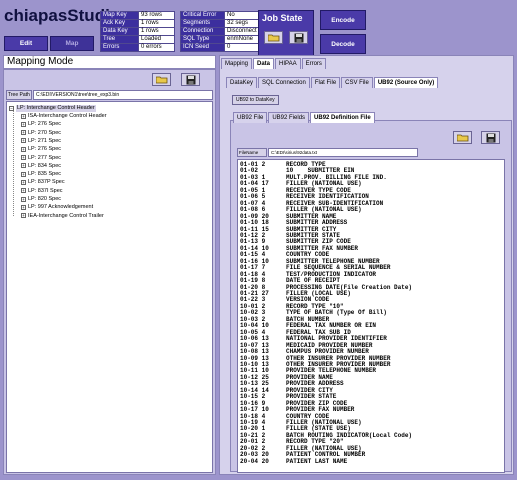  What do you see at coordinates (343, 152) in the screenshot?
I see `filename-input: C:\EDI\sirius\92data.txt` at bounding box center [343, 152].